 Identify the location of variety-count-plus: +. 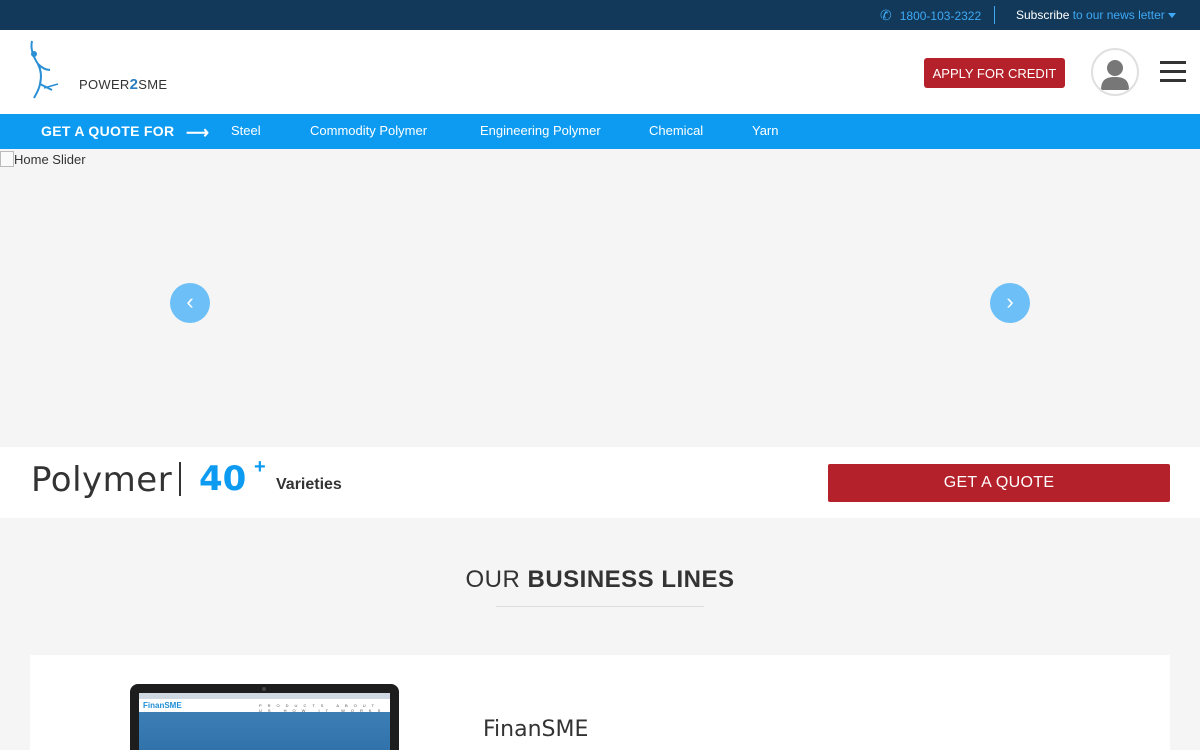
(260, 467).